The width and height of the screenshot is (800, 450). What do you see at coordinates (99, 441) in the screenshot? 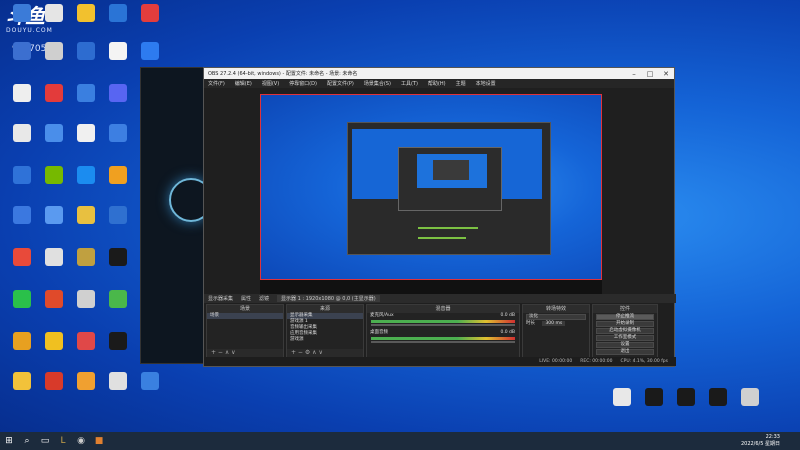
I see `app-taskbar-icon: ■` at bounding box center [99, 441].